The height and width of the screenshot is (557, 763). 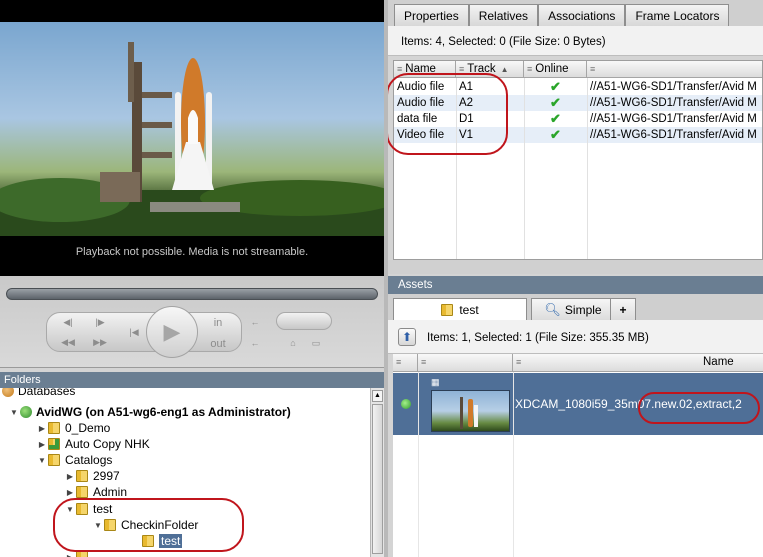 What do you see at coordinates (88, 428) in the screenshot?
I see `tree-item-label: 0_Demo` at bounding box center [88, 428].